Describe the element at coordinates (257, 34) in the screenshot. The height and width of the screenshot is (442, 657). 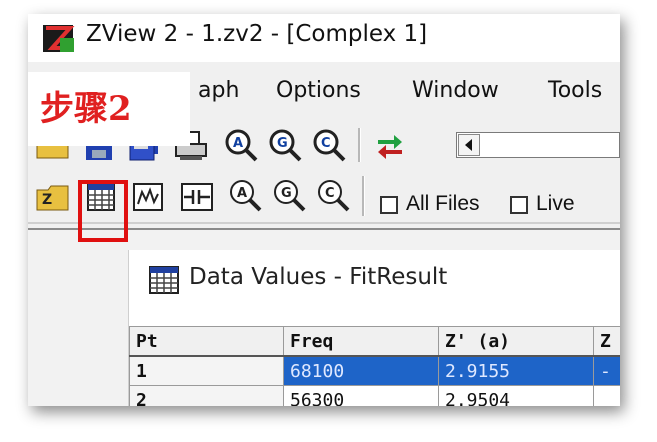
I see `window-title: ZView 2 - 1.zv2 - [Complex 1]` at that location.